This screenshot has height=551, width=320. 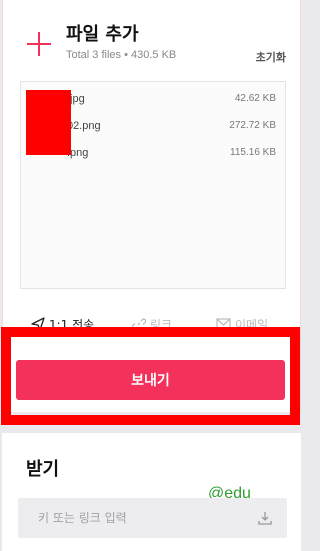 What do you see at coordinates (48, 122) in the screenshot?
I see `redaction-block` at bounding box center [48, 122].